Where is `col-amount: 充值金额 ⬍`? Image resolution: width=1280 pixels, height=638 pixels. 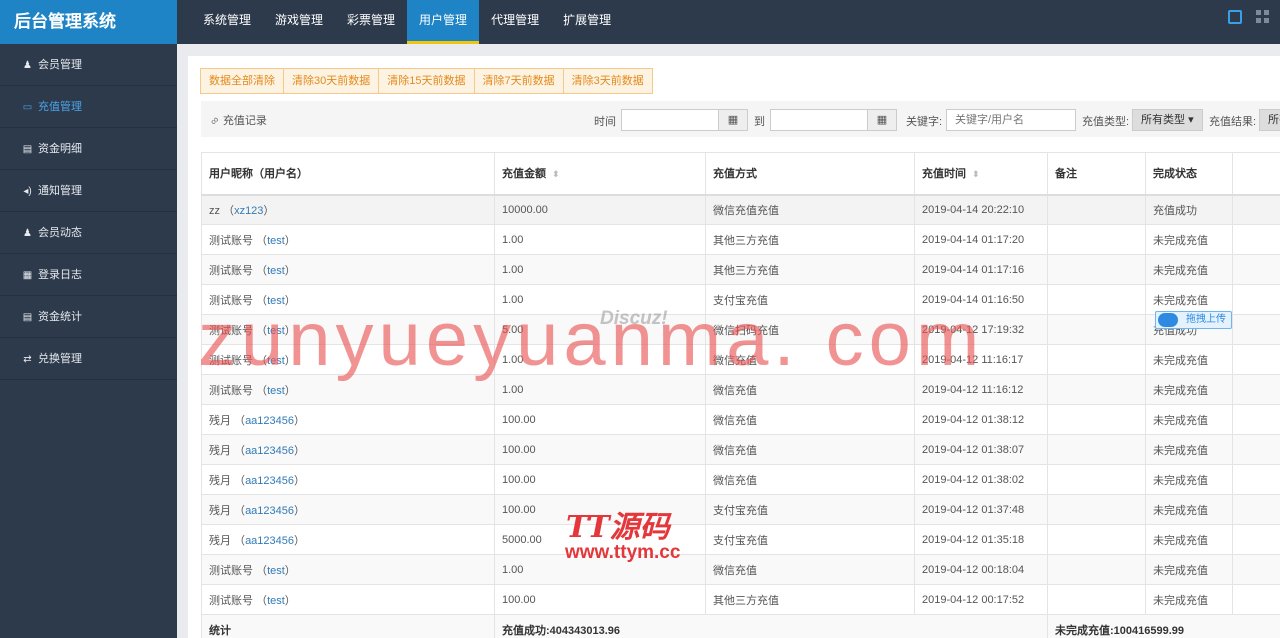 col-amount: 充值金额 ⬍ is located at coordinates (600, 174).